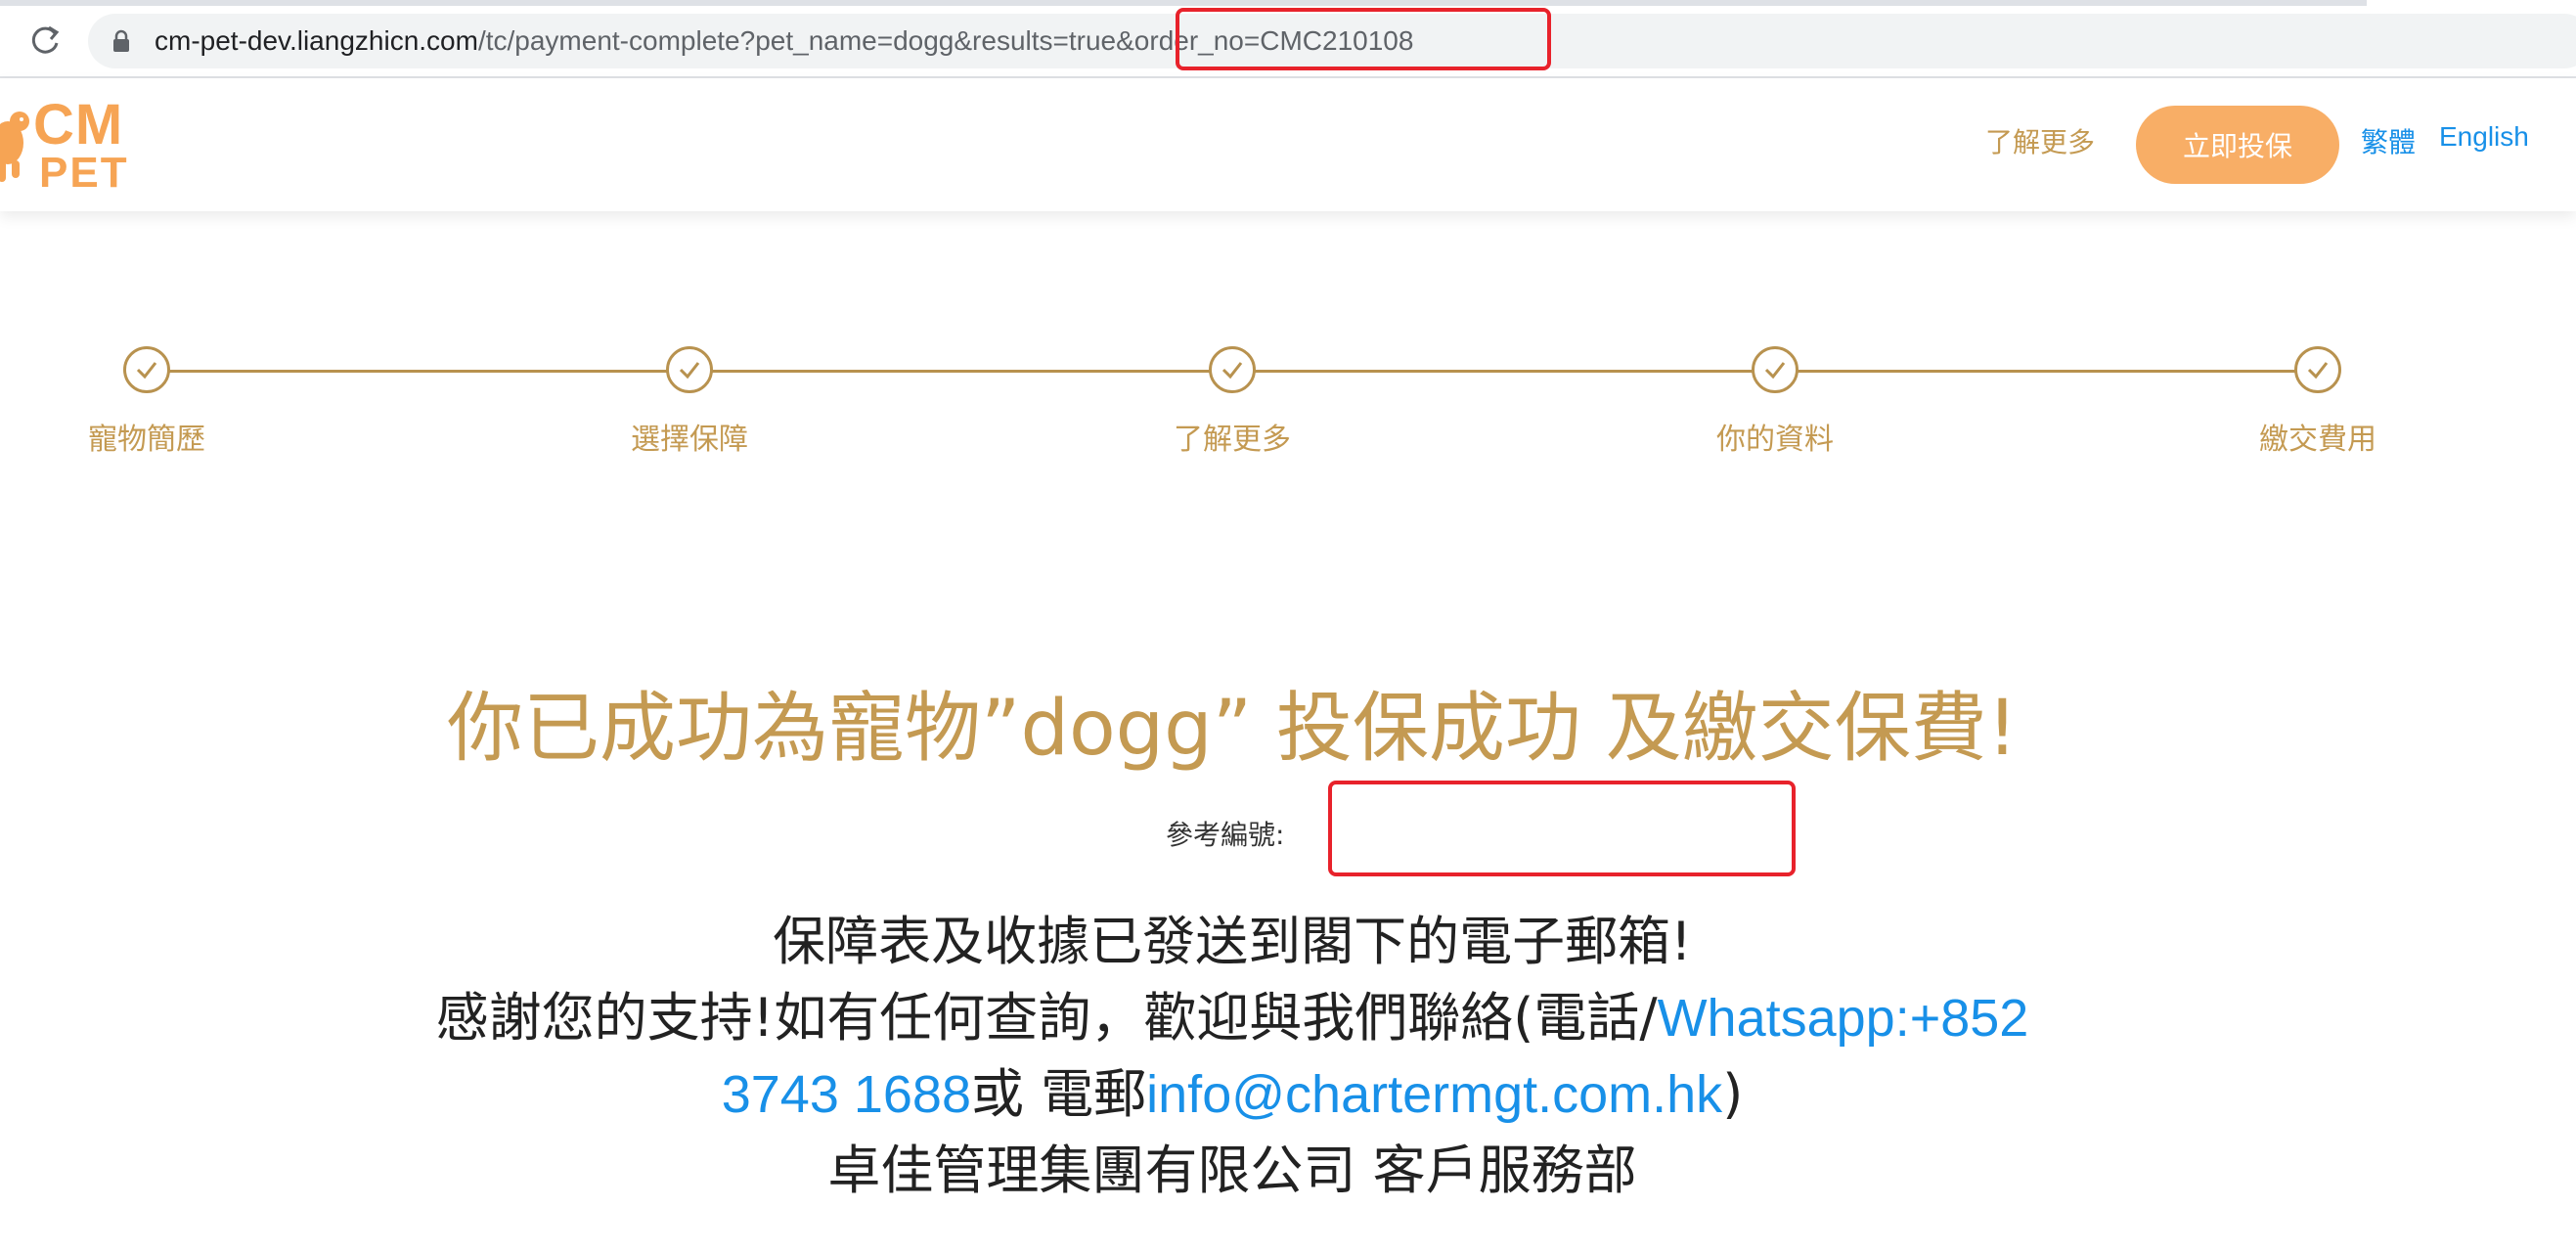 This screenshot has width=2576, height=1252. Describe the element at coordinates (316, 40) in the screenshot. I see `url-host: cm-pet-dev.liangzhicn.com` at that location.